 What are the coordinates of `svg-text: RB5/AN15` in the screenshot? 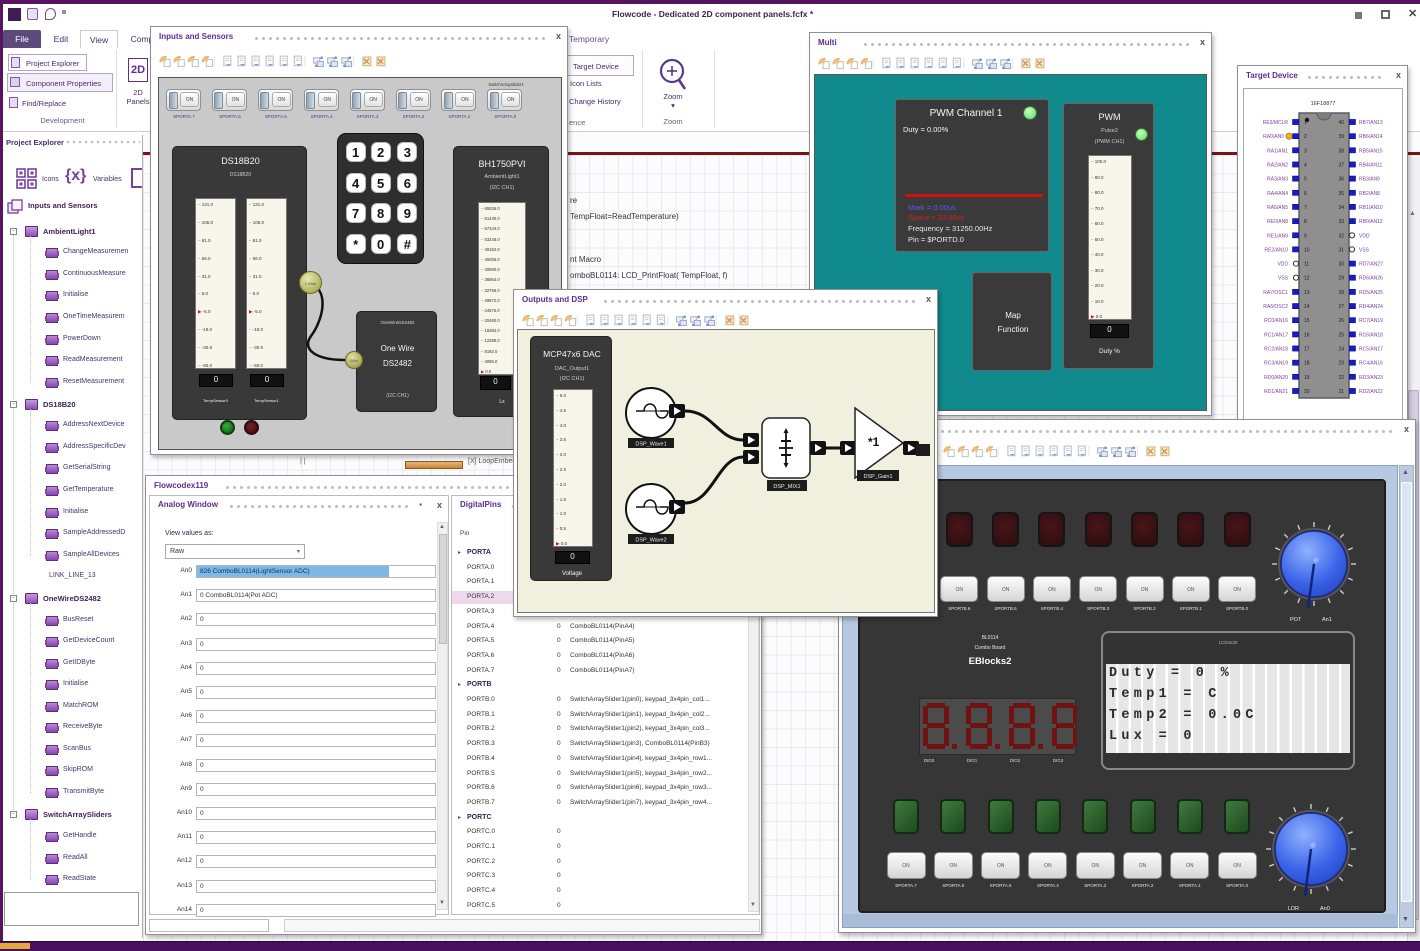 It's located at (1371, 151).